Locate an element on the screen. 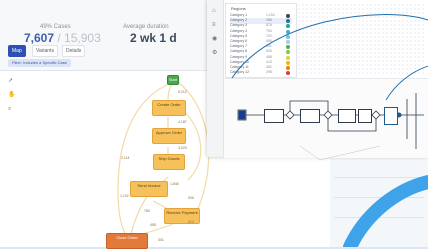 Image resolution: width=428 pixels, height=249 pixels. edge-label: 906 is located at coordinates (191, 198).